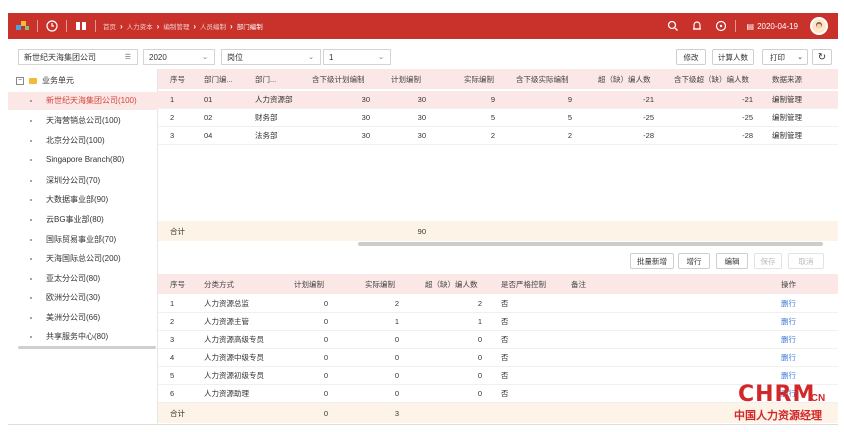 Image resolution: width=844 pixels, height=432 pixels. What do you see at coordinates (172, 357) in the screenshot?
I see `table-cell: 4` at bounding box center [172, 357].